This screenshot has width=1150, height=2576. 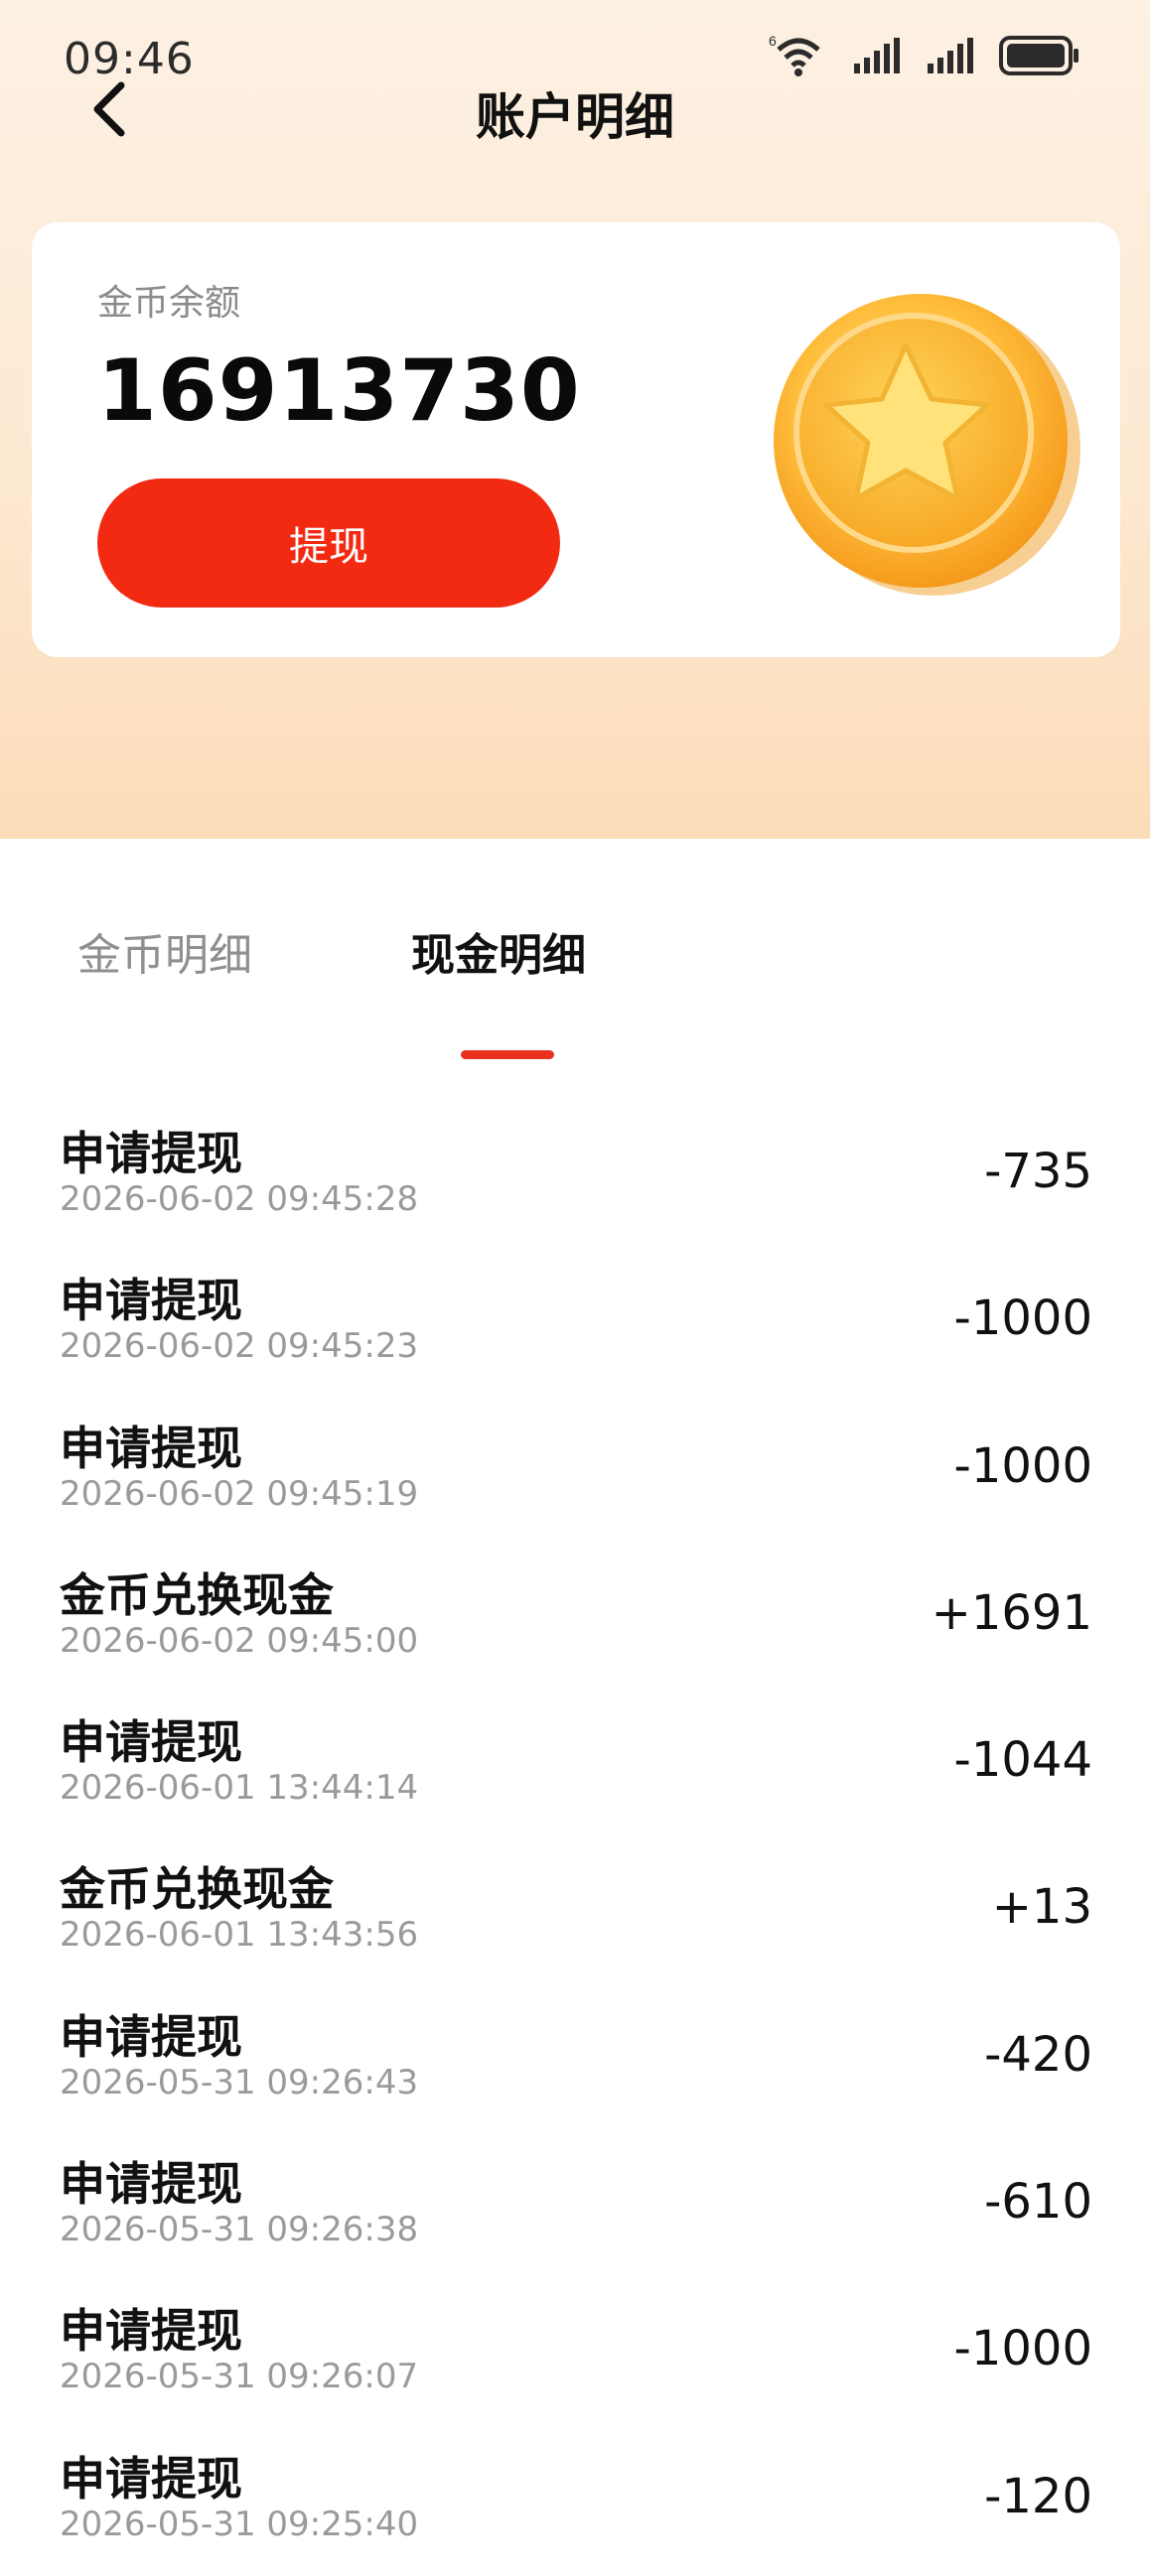 What do you see at coordinates (240, 2524) in the screenshot?
I see `transaction-time: 2026-05-31 09:25:40` at bounding box center [240, 2524].